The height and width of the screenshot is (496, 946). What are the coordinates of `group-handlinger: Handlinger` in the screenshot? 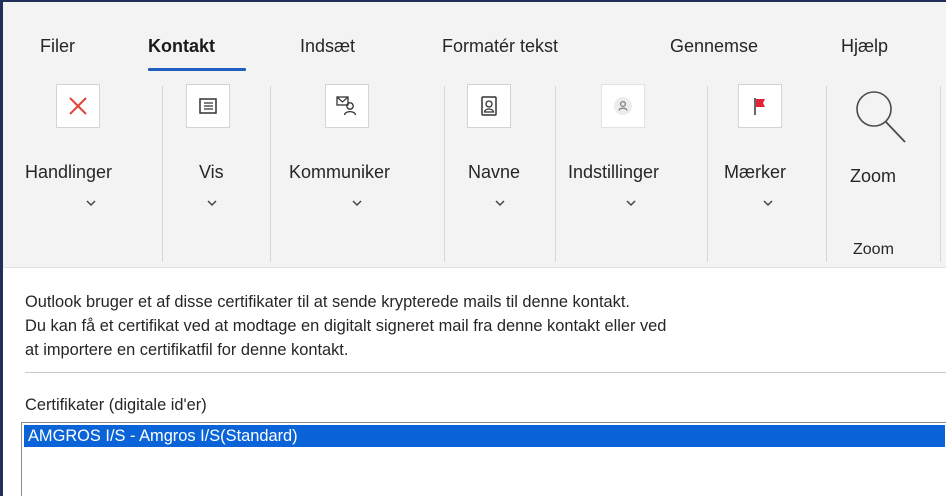 It's located at (93, 172).